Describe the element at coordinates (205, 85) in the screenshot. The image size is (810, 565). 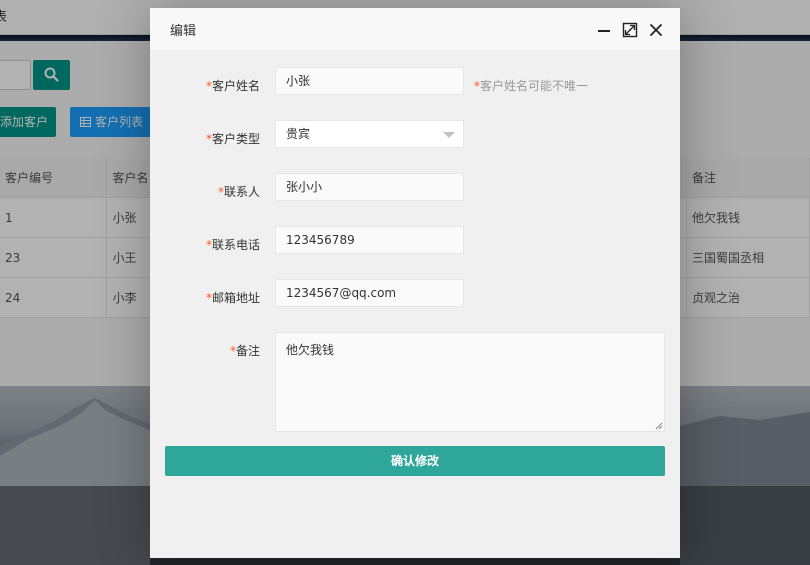
I see `name-label: *客户姓名` at that location.